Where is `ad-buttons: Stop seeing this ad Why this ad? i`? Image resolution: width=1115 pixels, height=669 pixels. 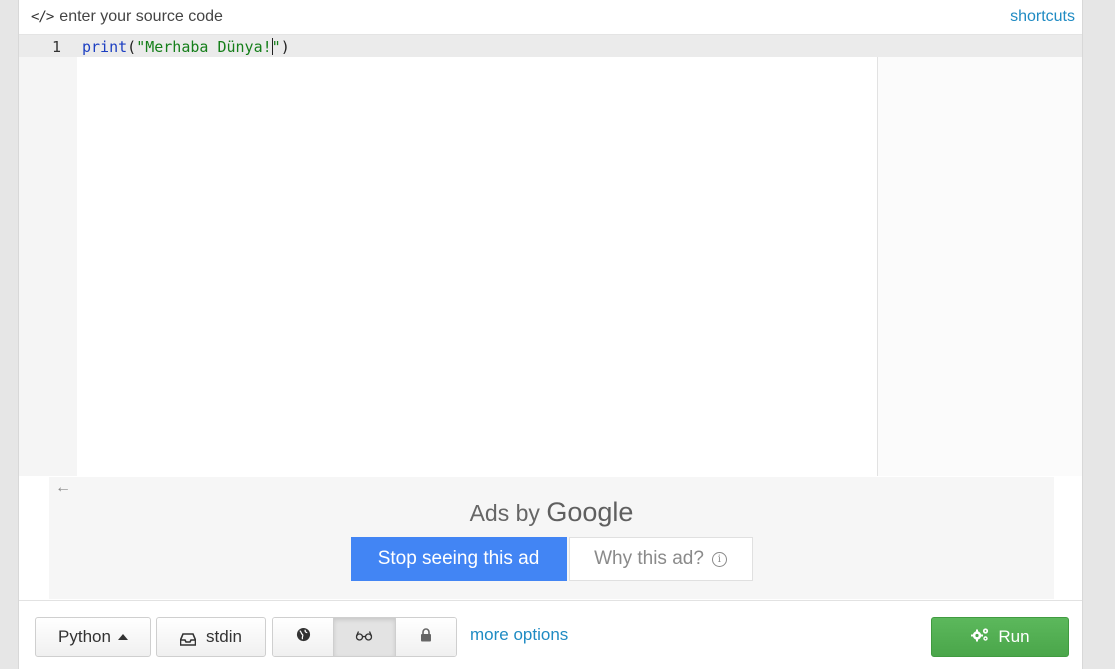 ad-buttons: Stop seeing this ad Why this ad? i is located at coordinates (551, 559).